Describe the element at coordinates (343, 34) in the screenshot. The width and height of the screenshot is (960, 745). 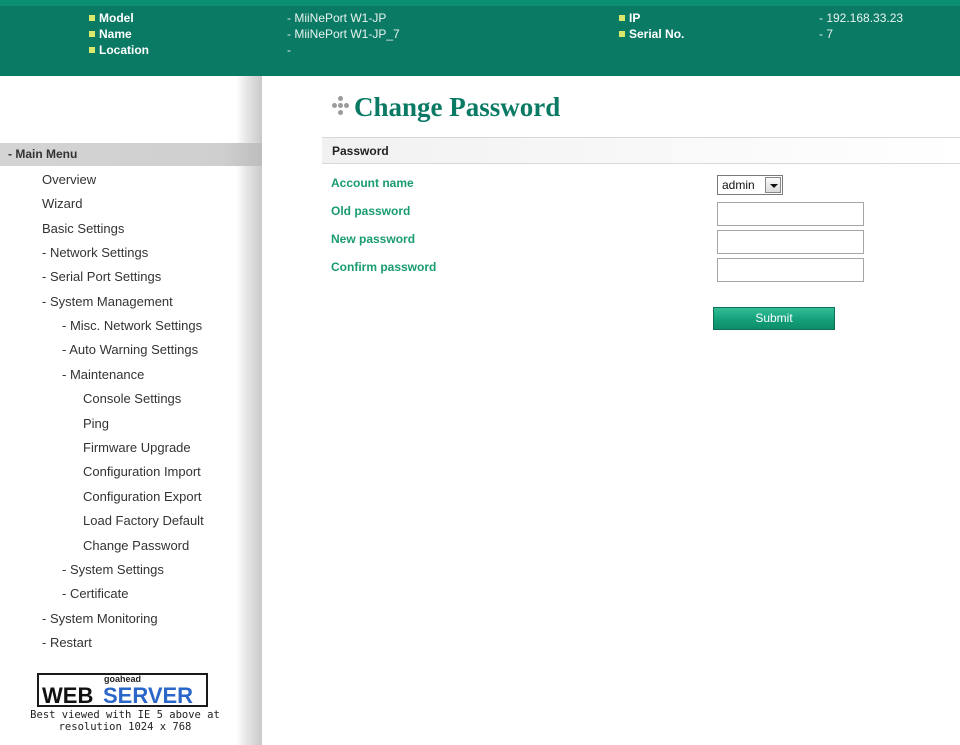
I see `name-value: - MiiNePort W1-JP_7` at that location.